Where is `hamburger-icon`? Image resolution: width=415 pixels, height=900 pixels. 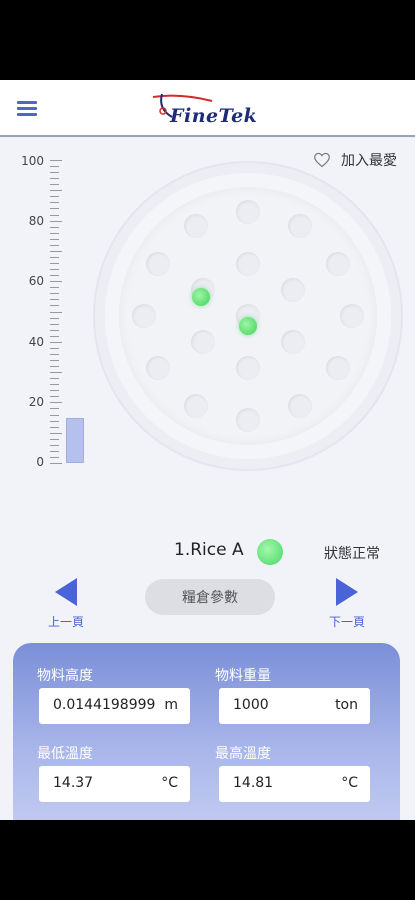 hamburger-icon is located at coordinates (27, 108).